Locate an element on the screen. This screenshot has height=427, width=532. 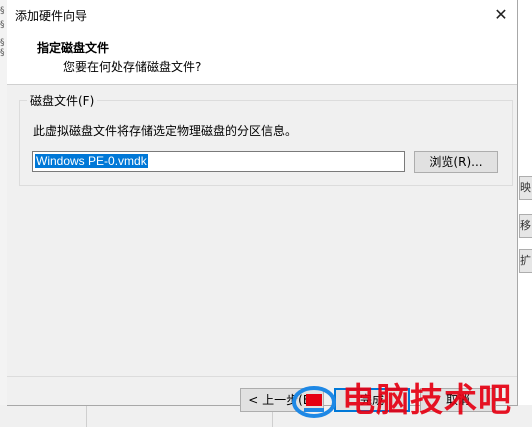
window-title: 添加硬件向导 is located at coordinates (51, 16).